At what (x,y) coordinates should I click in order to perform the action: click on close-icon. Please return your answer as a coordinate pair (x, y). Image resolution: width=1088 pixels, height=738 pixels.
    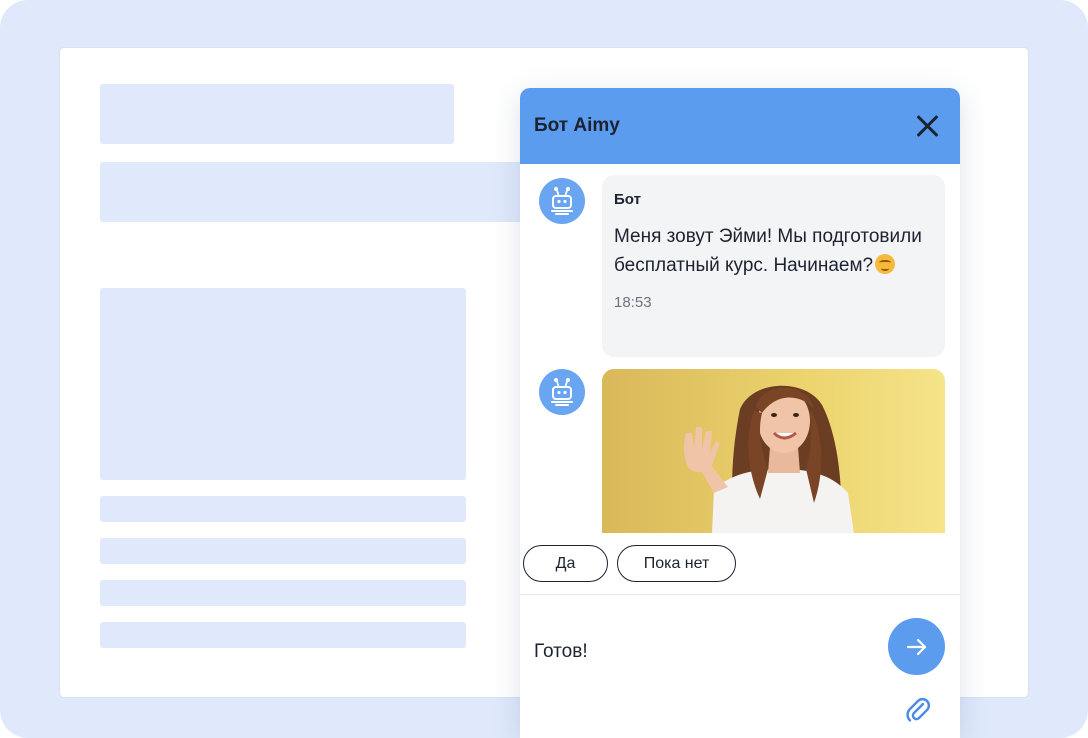
    Looking at the image, I should click on (928, 126).